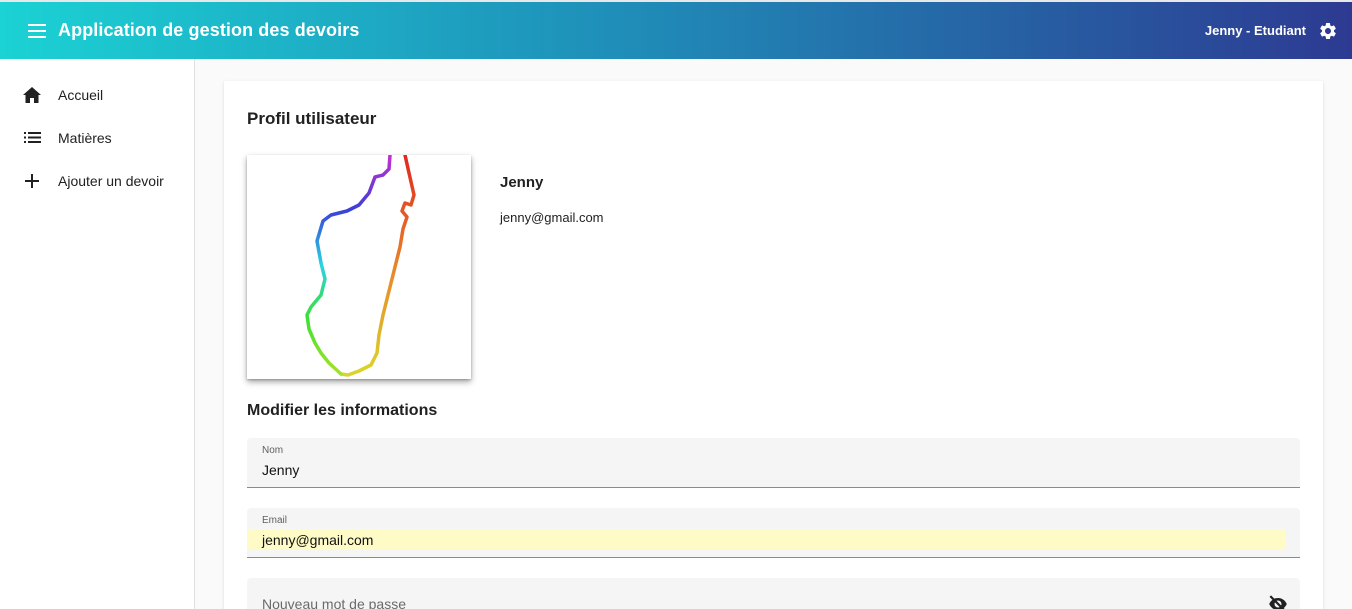  Describe the element at coordinates (1328, 31) in the screenshot. I see `gear-icon` at that location.